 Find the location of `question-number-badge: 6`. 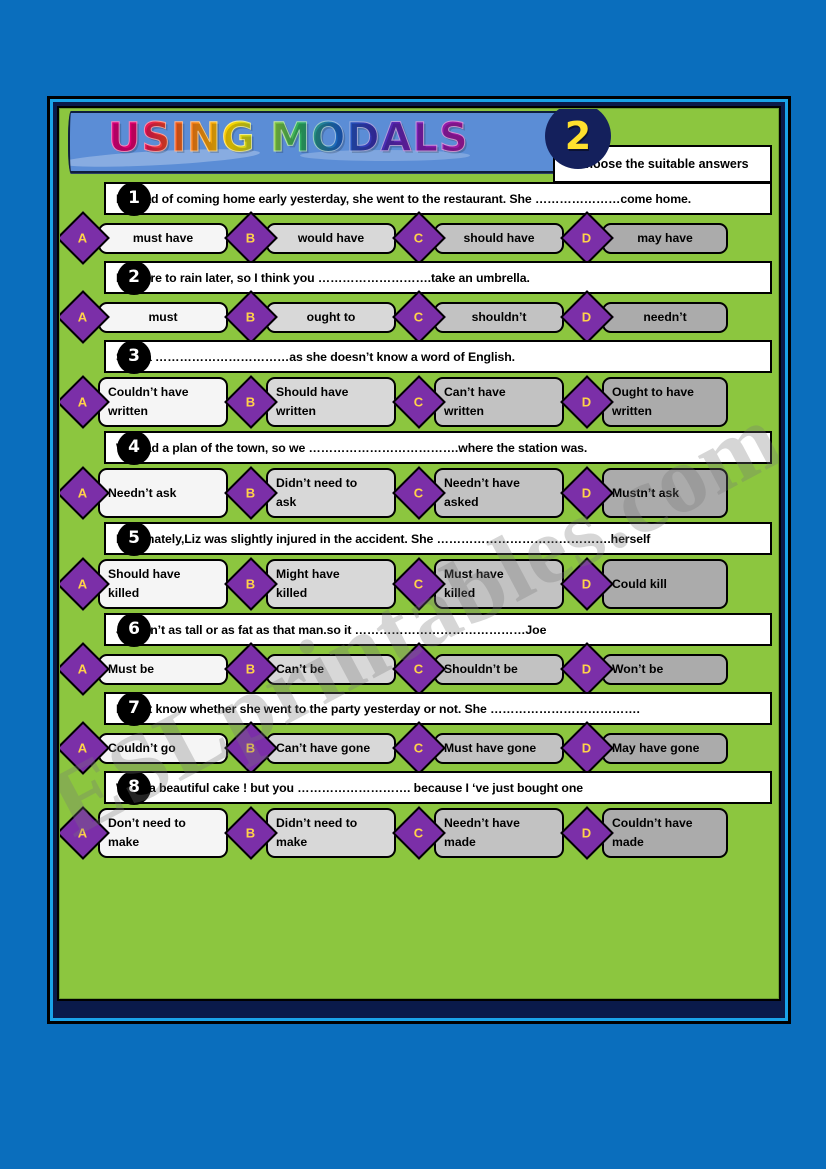

question-number-badge: 6 is located at coordinates (134, 629).